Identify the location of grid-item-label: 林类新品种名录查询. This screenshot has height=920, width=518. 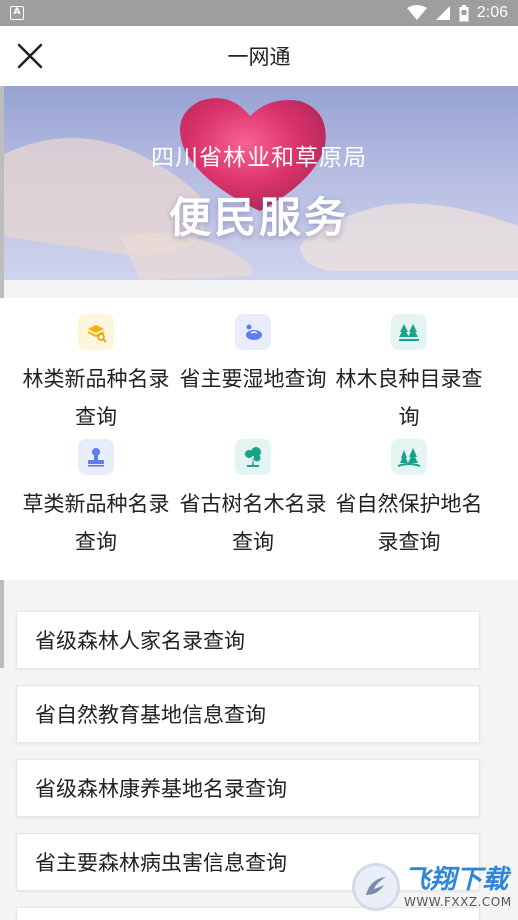
(96, 398).